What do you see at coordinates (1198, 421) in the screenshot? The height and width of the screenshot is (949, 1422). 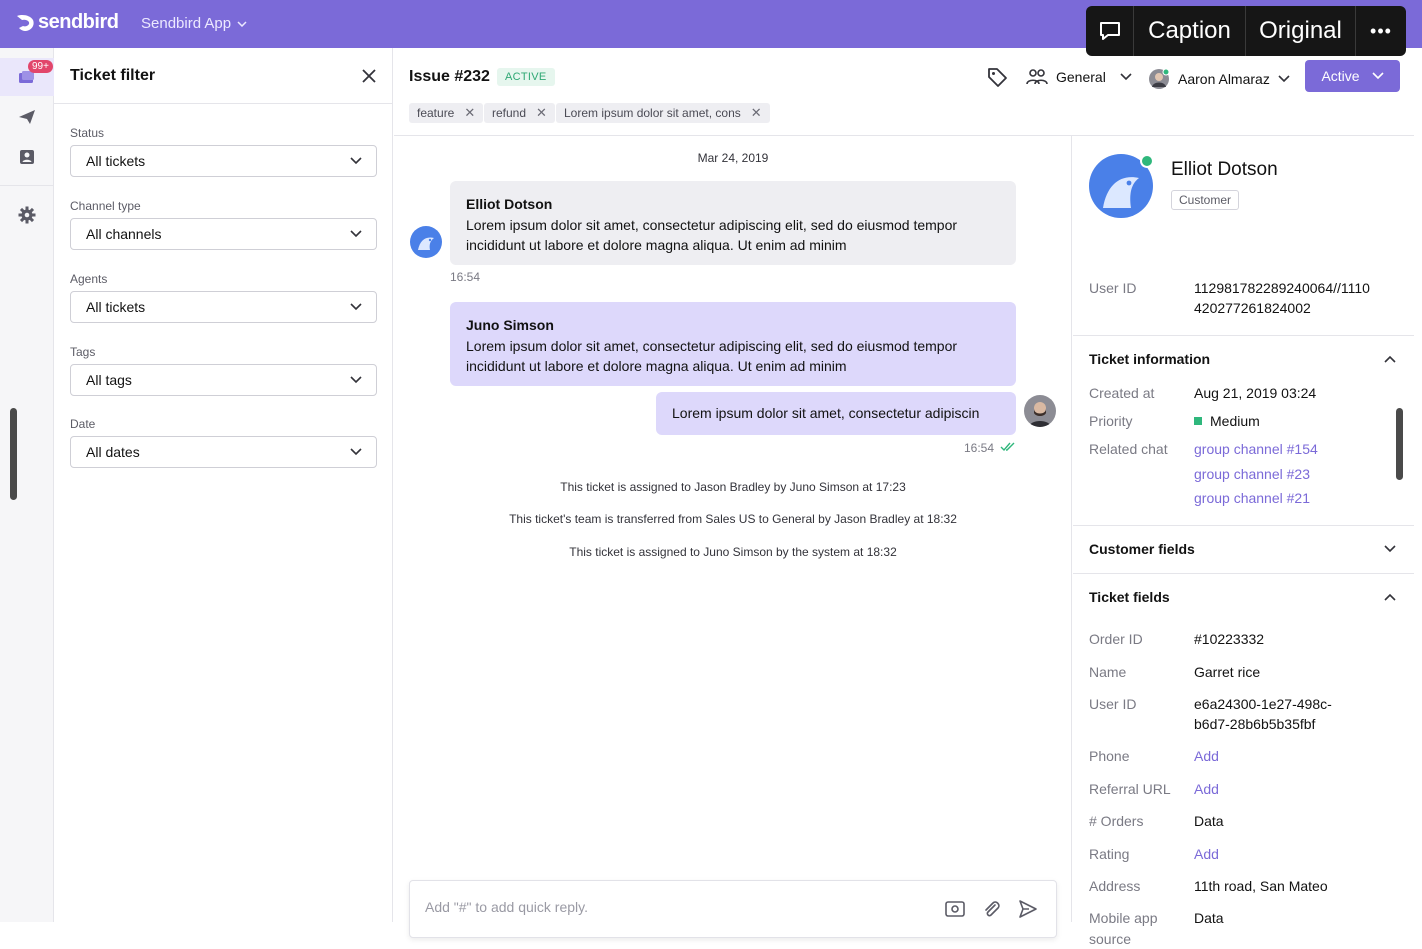 I see `priority-dot` at bounding box center [1198, 421].